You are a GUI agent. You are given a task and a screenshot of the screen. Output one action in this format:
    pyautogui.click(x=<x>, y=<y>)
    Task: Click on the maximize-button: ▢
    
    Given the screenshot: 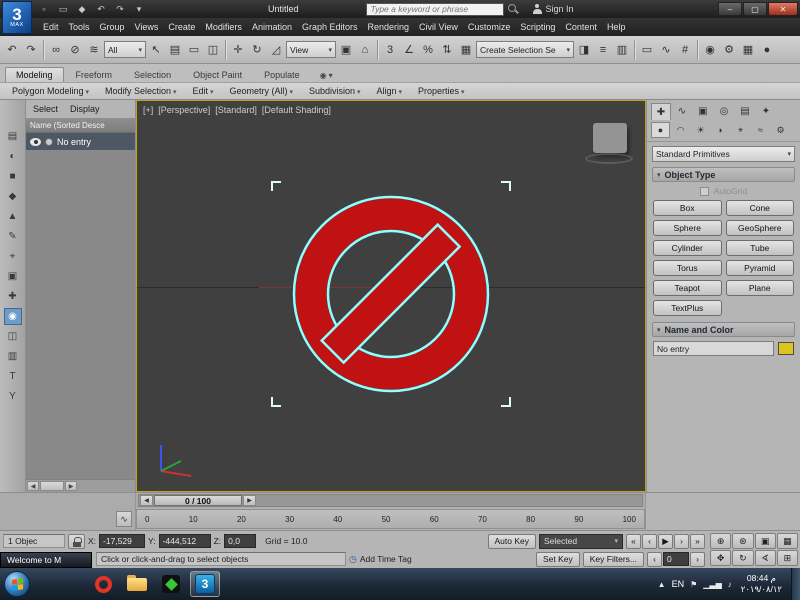 What is the action you would take?
    pyautogui.click(x=755, y=9)
    